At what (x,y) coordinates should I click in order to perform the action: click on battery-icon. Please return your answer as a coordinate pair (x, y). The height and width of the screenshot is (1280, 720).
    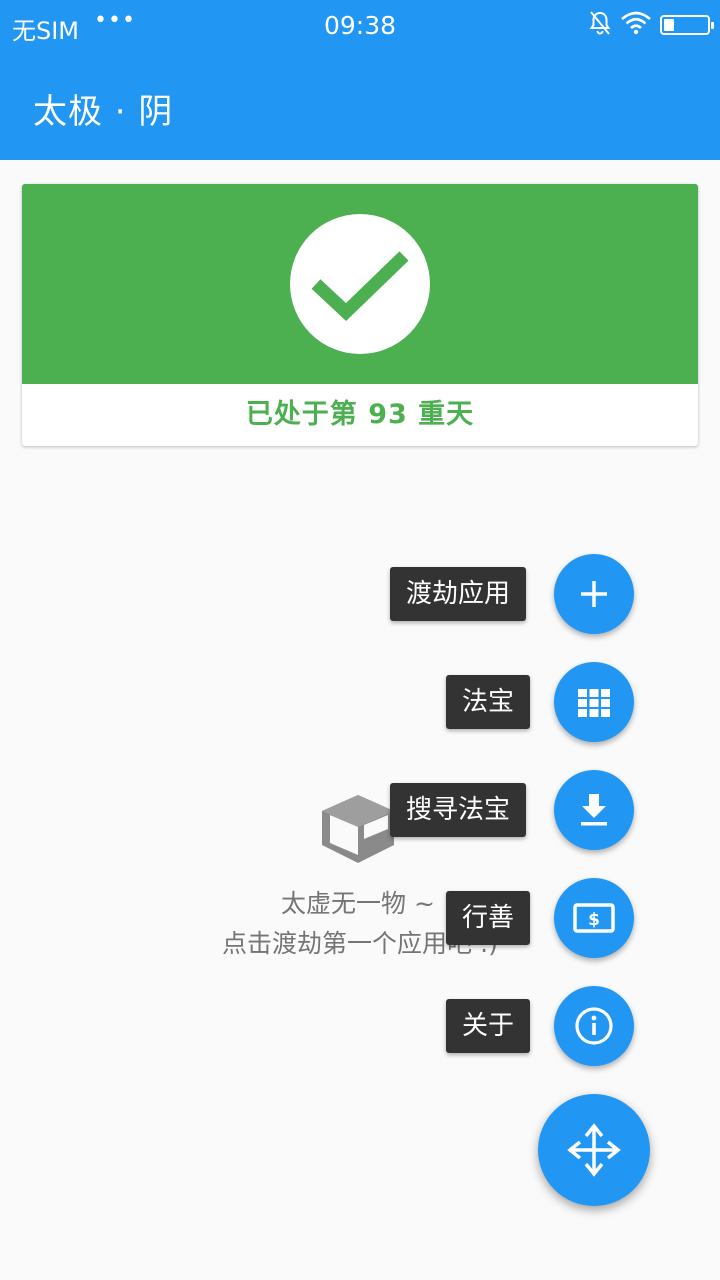
    Looking at the image, I should click on (687, 25).